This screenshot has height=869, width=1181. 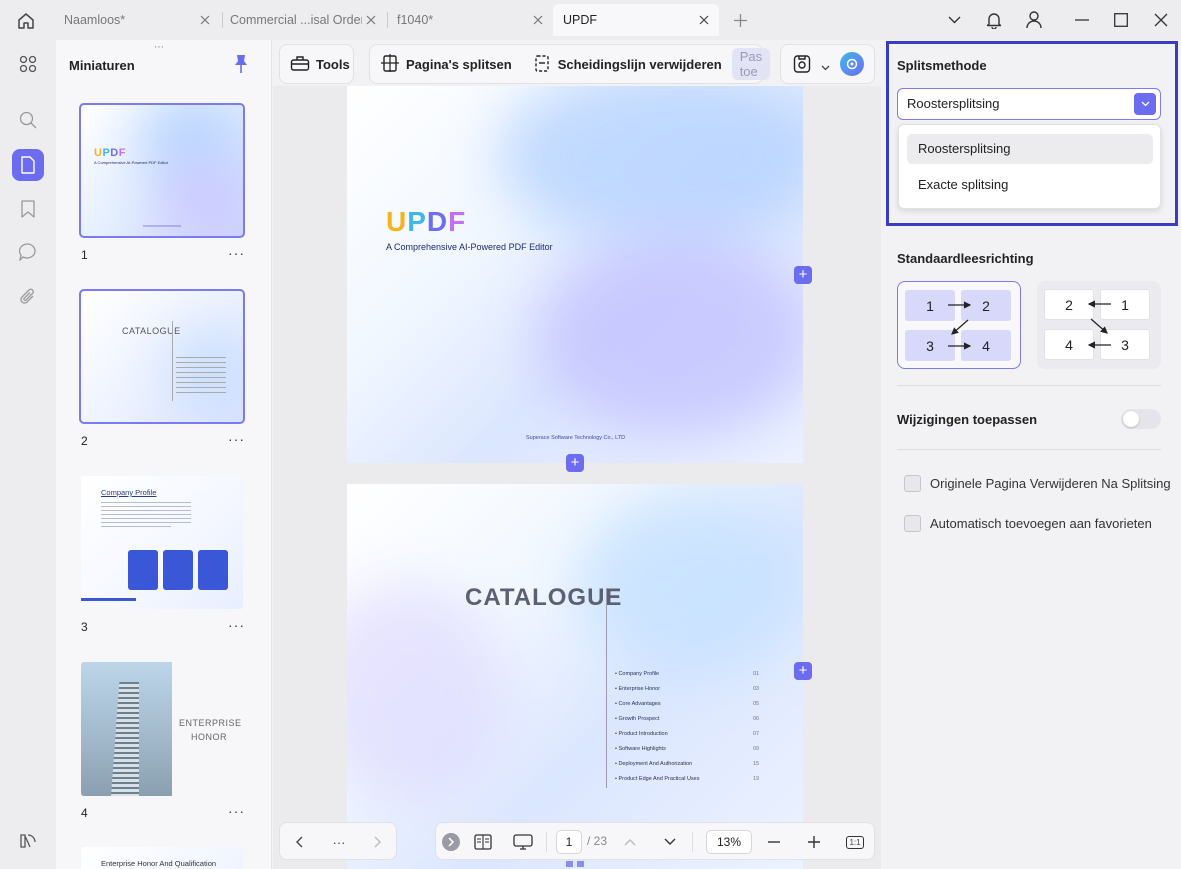 What do you see at coordinates (131, 162) in the screenshot?
I see `thumb-subtitle: A Comprehensive AI-Powered PDF Editor` at bounding box center [131, 162].